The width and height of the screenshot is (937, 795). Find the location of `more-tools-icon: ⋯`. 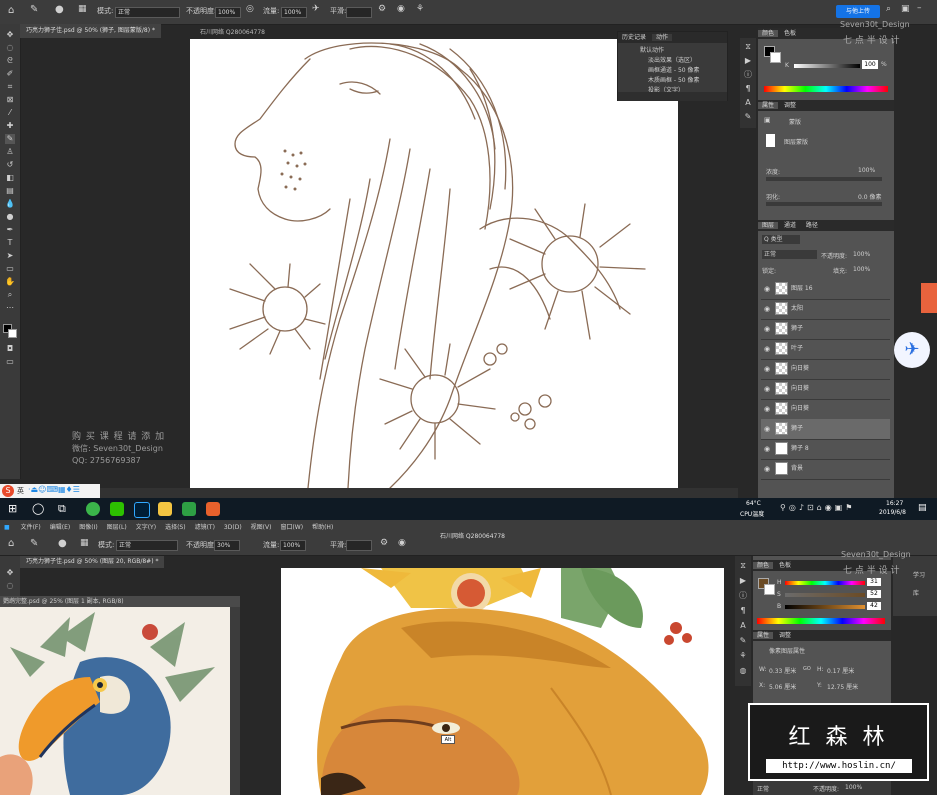

more-tools-icon: ⋯ is located at coordinates (10, 308).